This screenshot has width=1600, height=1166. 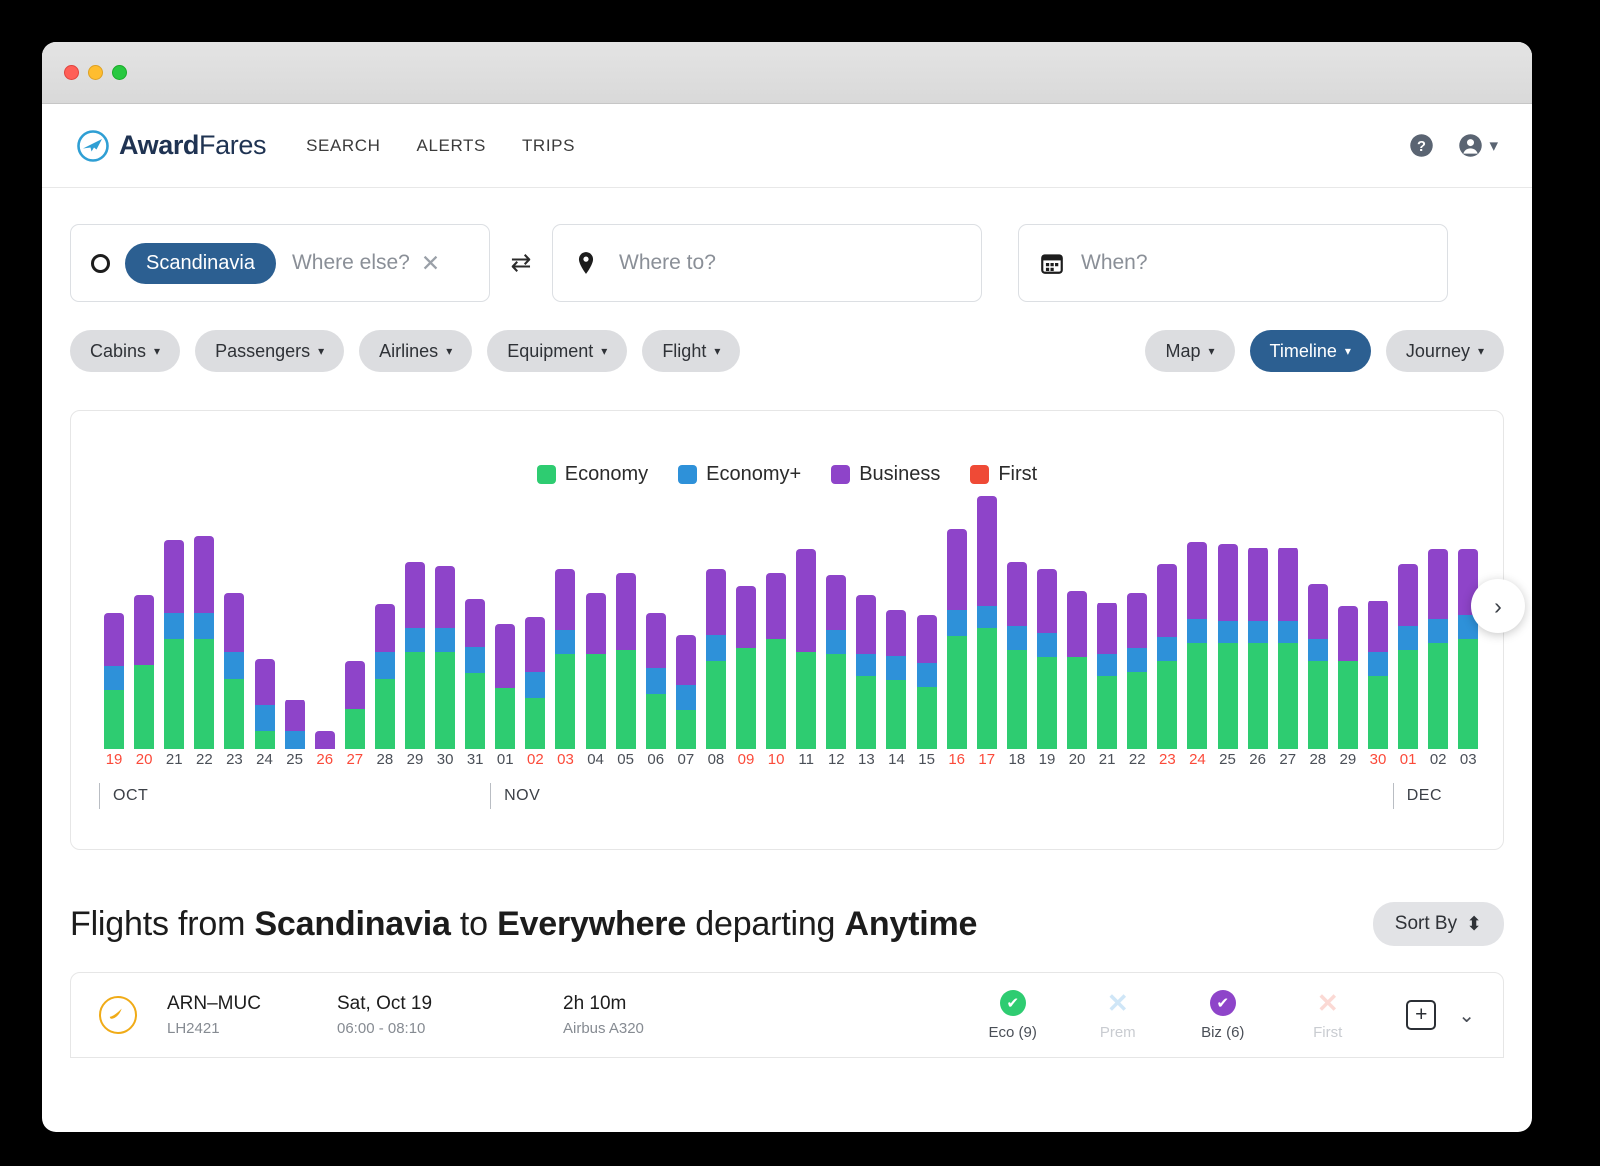 I want to click on origin-chip-scandinavia: Scandinavia, so click(x=200, y=263).